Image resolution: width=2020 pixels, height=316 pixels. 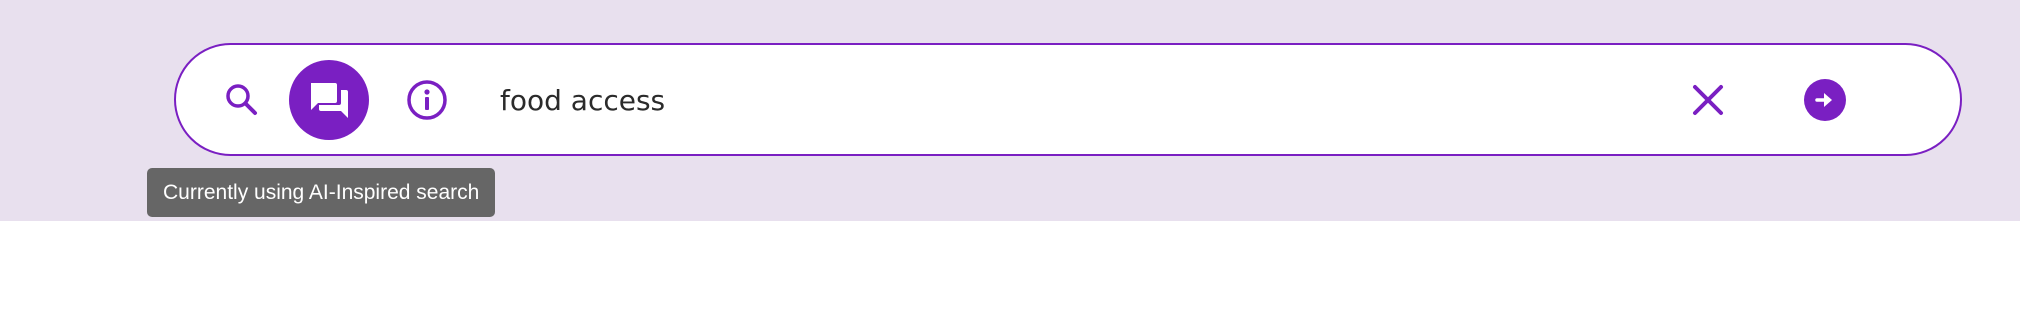 I want to click on search-mode-tooltip: Currently using AI-Inspired search, so click(x=321, y=192).